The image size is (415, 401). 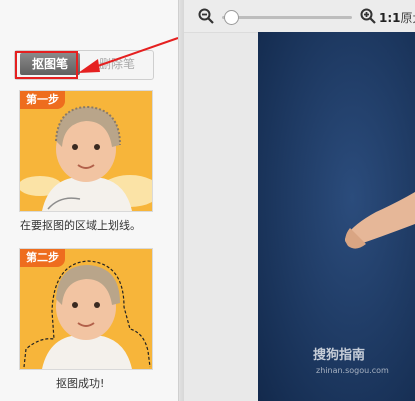 I want to click on zoom-in-icon, so click(x=368, y=16).